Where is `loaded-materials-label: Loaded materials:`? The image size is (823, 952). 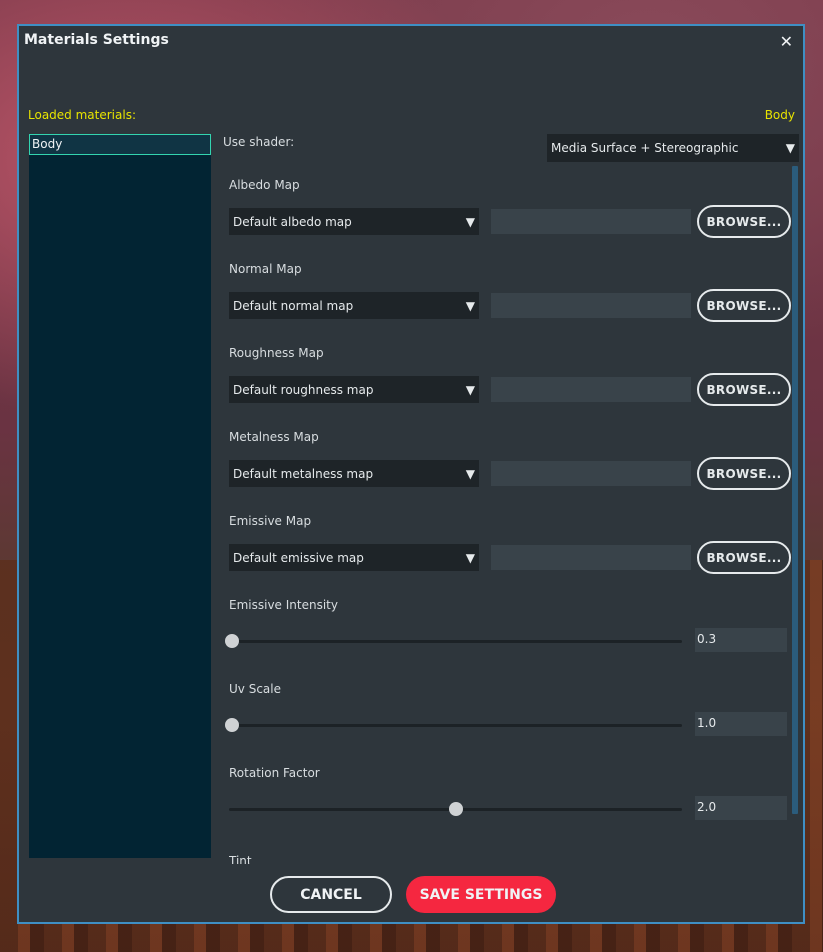 loaded-materials-label: Loaded materials: is located at coordinates (82, 115).